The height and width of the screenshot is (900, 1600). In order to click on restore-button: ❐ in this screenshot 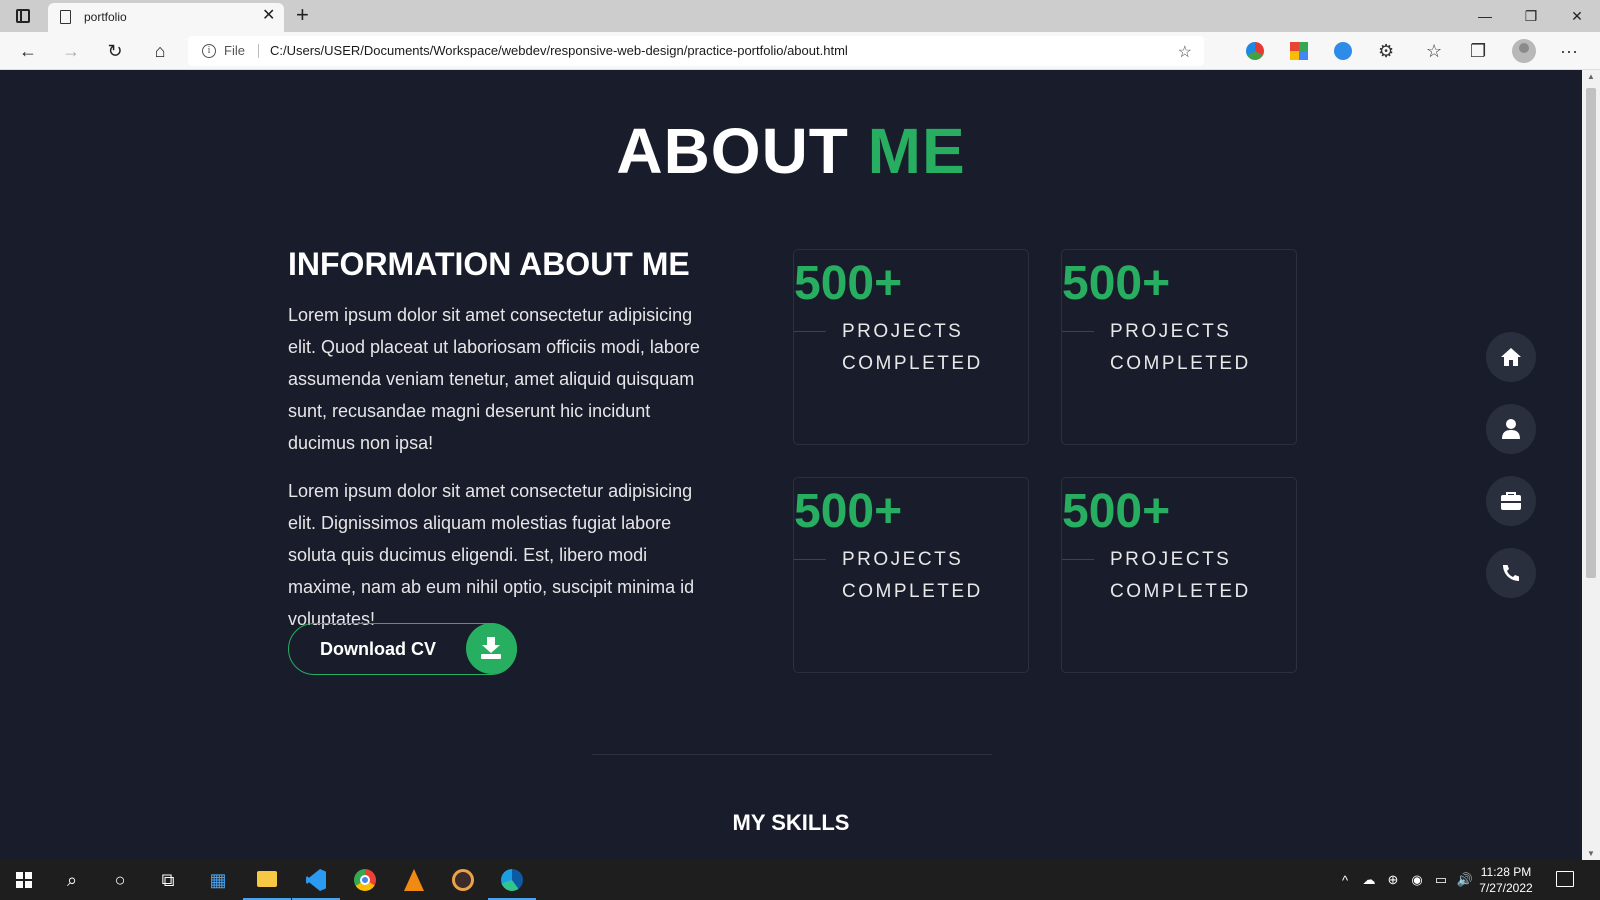, I will do `click(1531, 16)`.